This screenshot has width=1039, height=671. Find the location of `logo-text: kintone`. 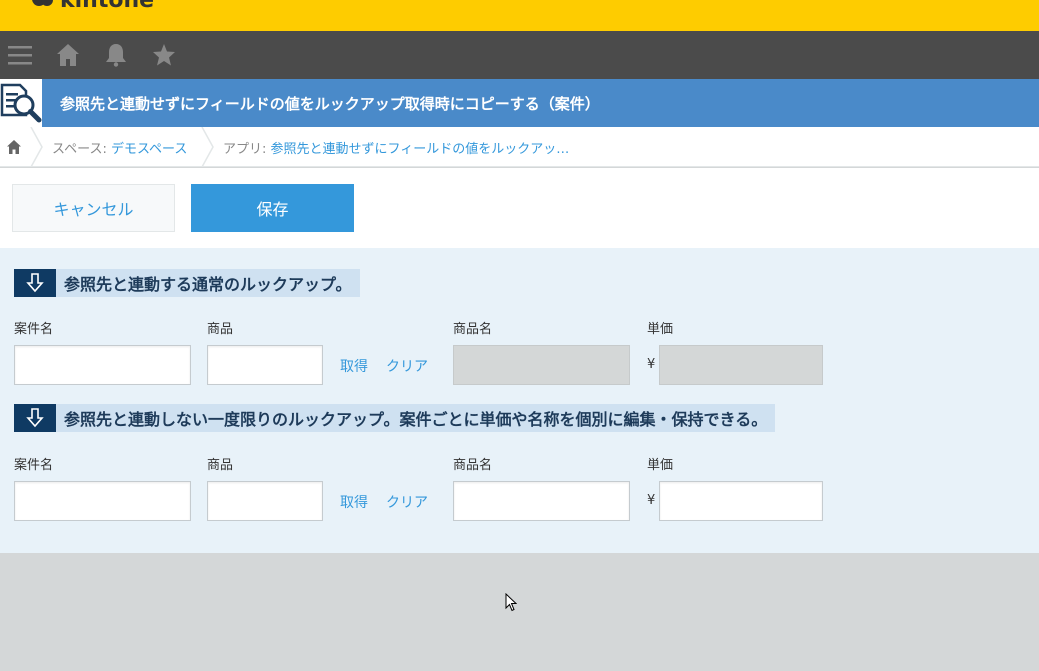

logo-text: kintone is located at coordinates (107, 6).